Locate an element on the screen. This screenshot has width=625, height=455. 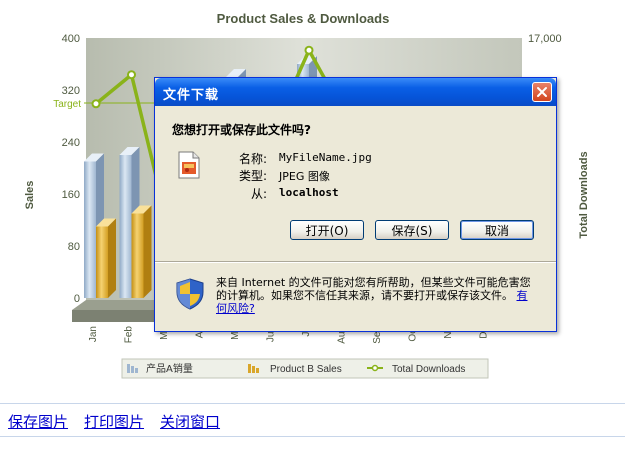
chart-title: Product Sales & Downloads is located at coordinates (303, 18).